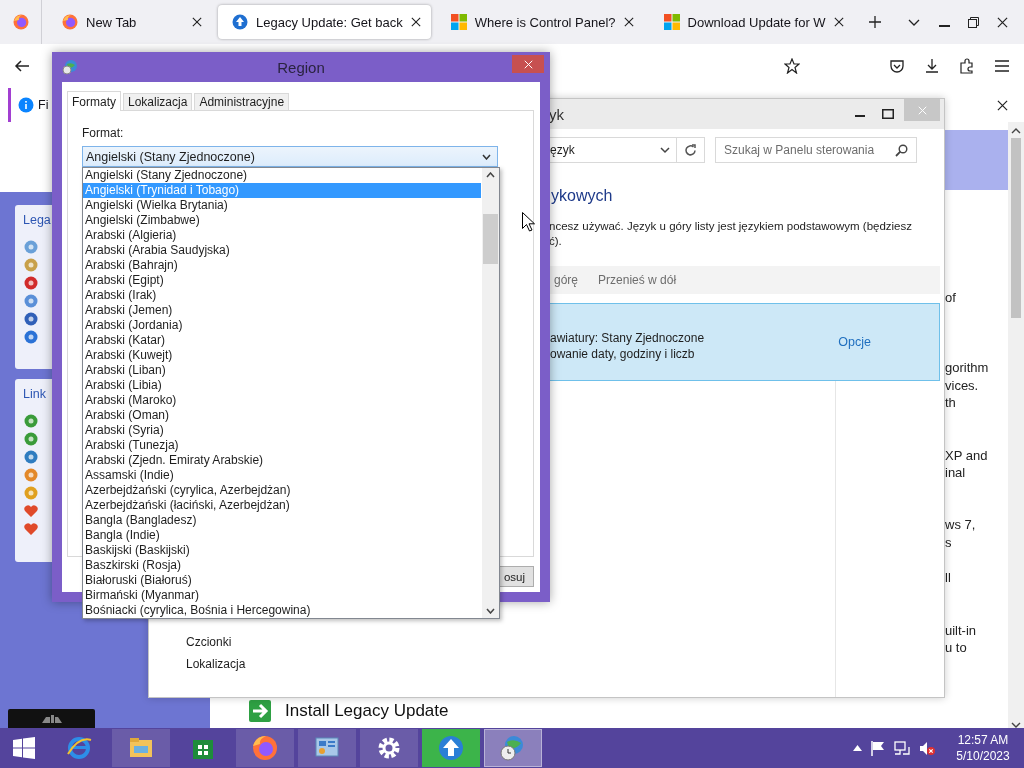  I want to click on article-text: ll, so click(948, 578).